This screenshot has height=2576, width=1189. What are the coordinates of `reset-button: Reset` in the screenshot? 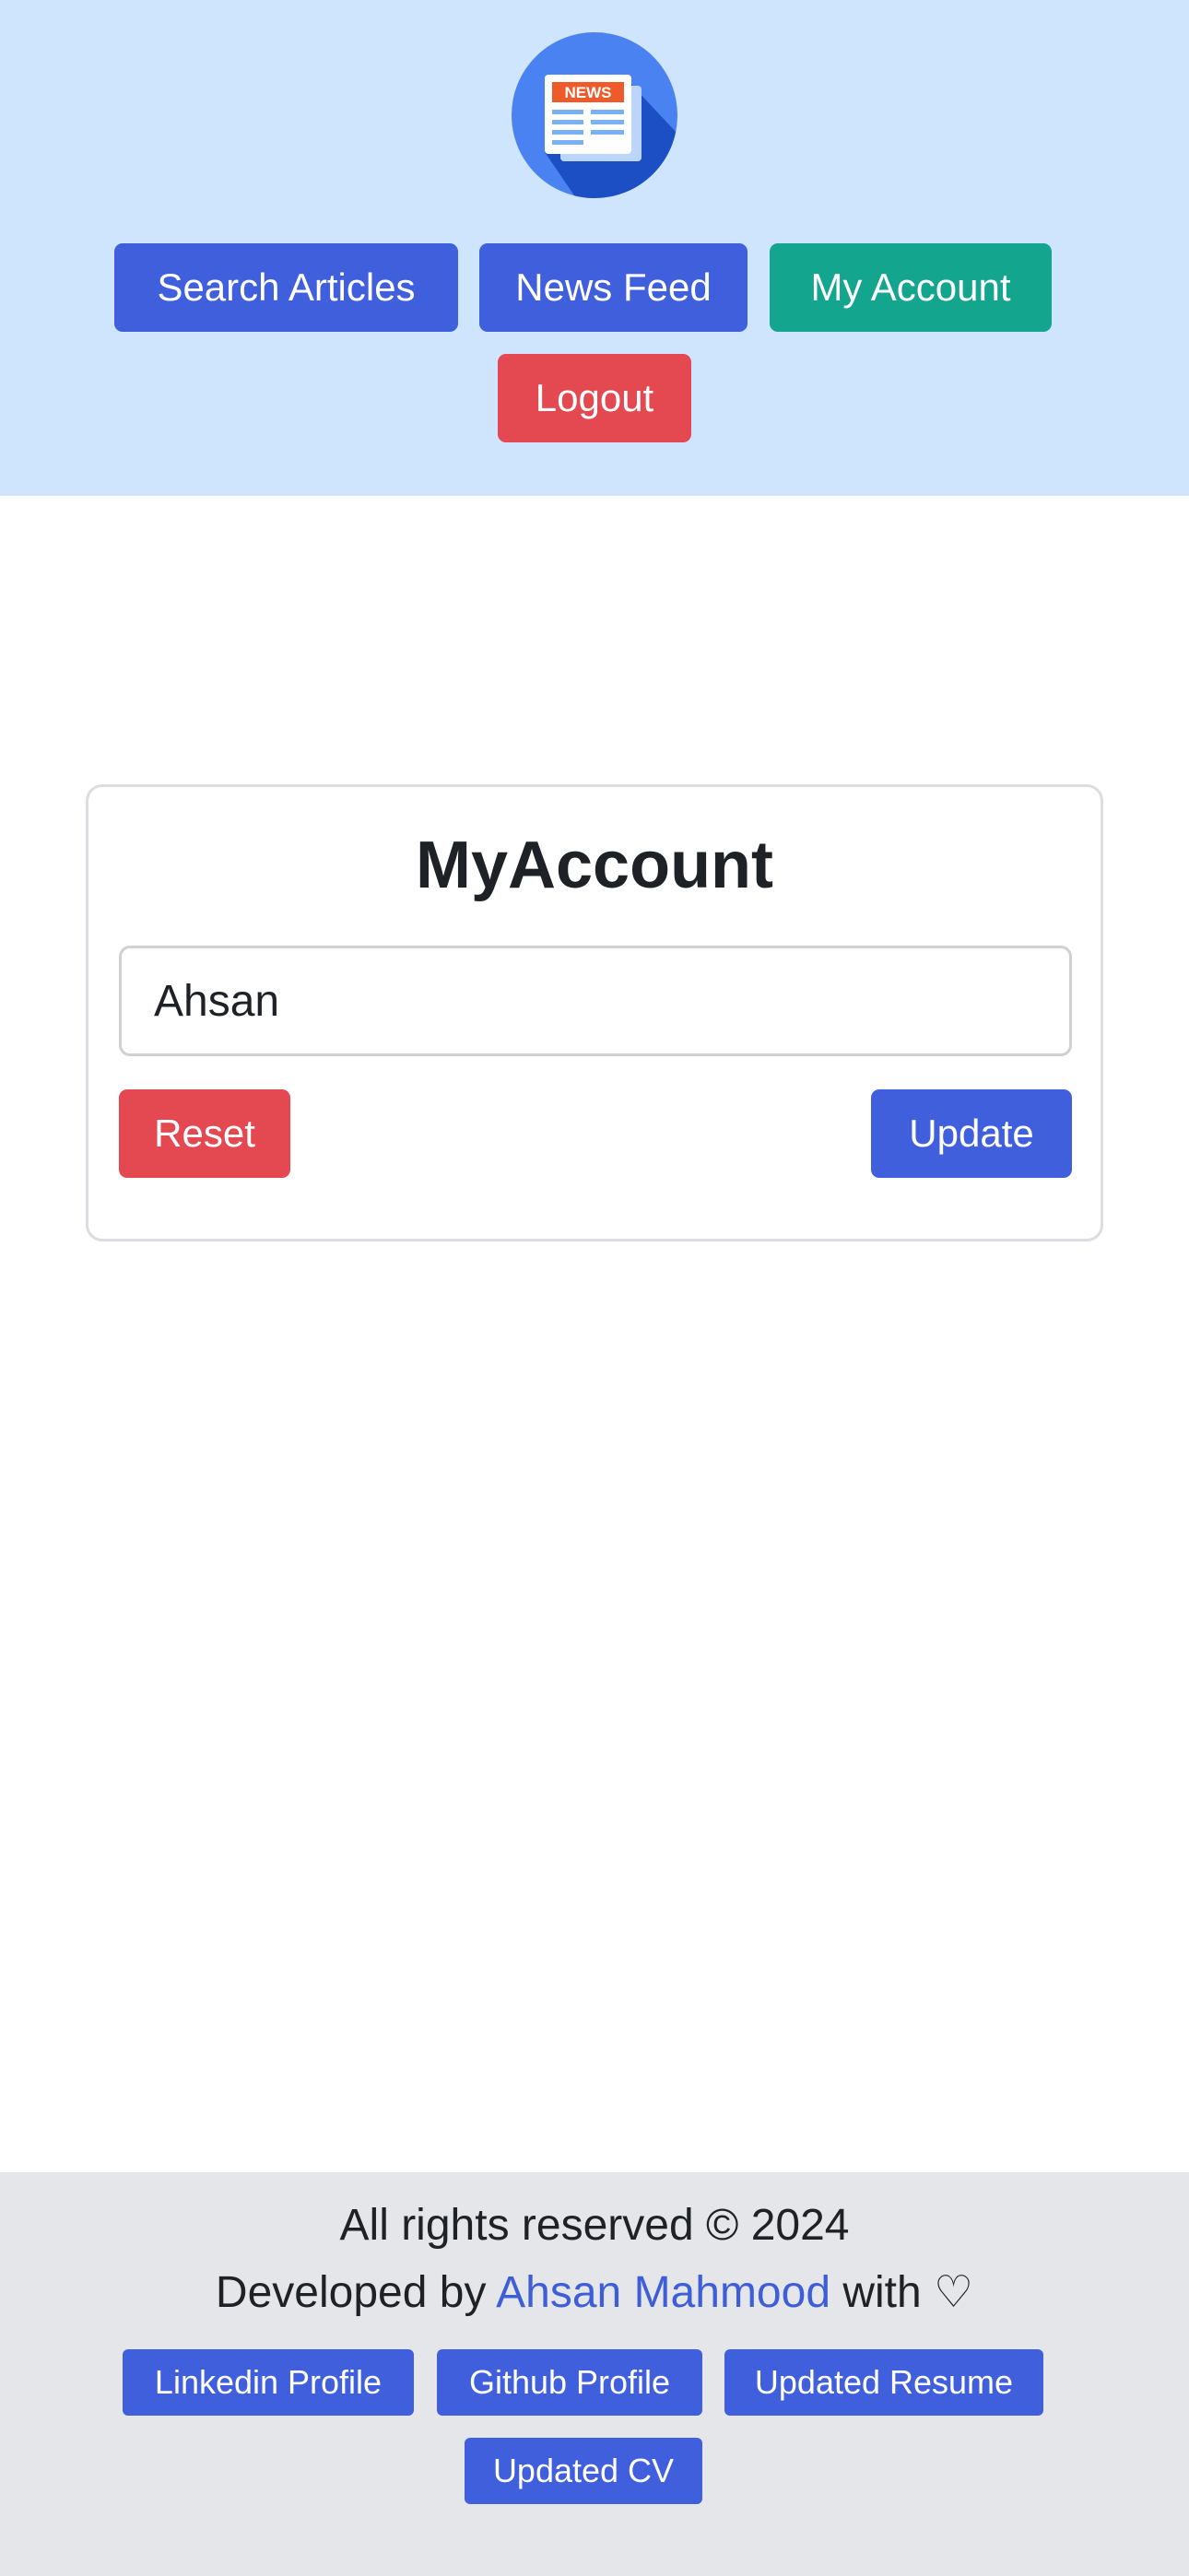 It's located at (204, 1133).